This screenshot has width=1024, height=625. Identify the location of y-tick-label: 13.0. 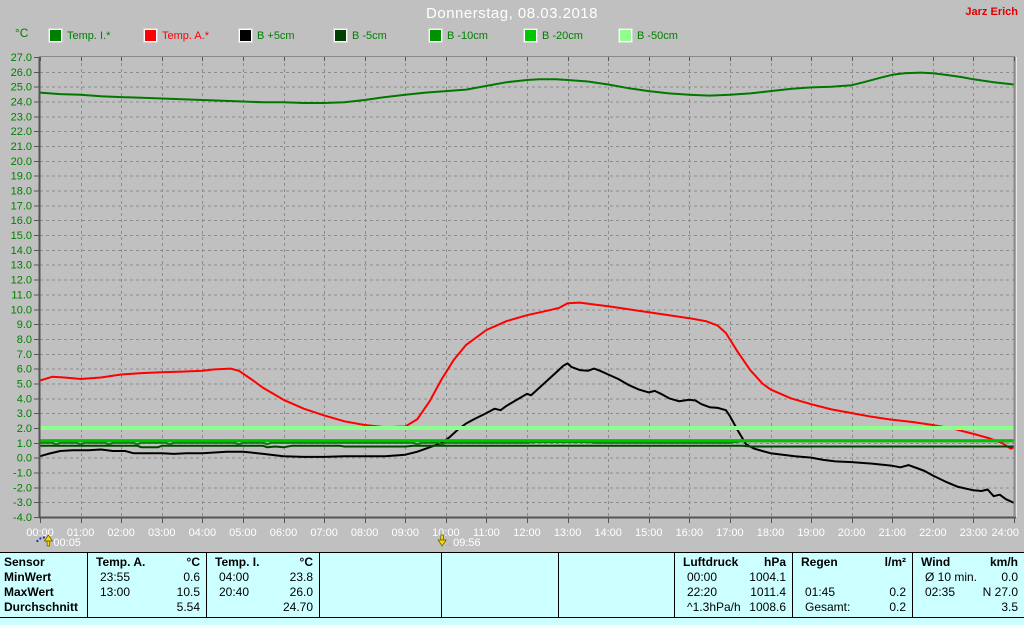
(21, 266).